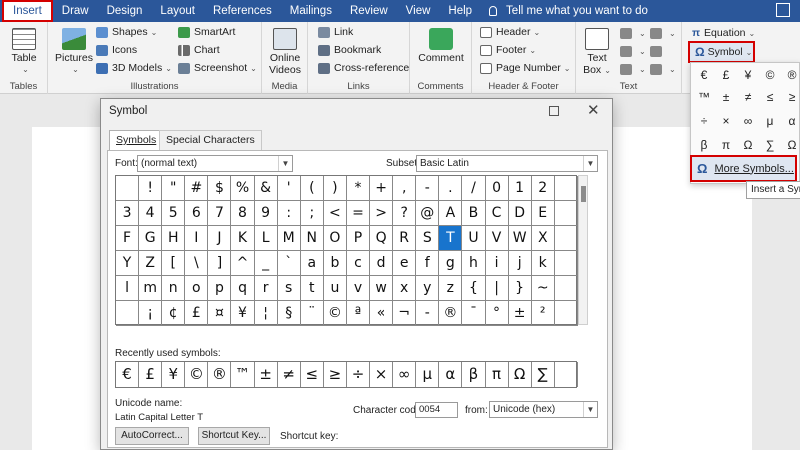 This screenshot has height=450, width=800. Describe the element at coordinates (126, 32) in the screenshot. I see `shapes-button: Shapes ⌄` at that location.